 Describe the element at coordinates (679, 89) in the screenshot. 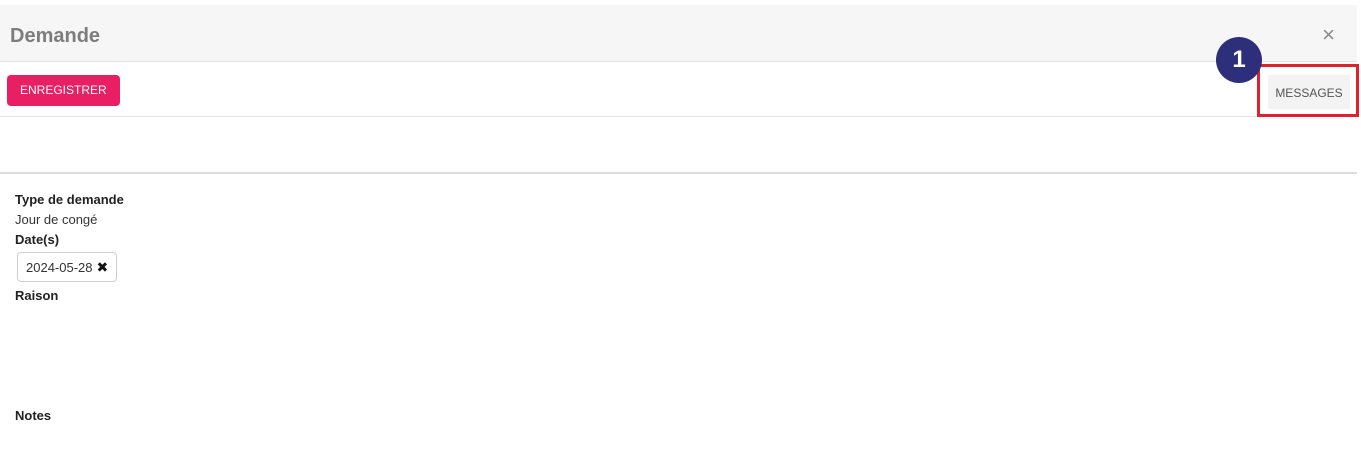

I see `modal-toolbar: ENREGISTRER MESSAGES` at that location.